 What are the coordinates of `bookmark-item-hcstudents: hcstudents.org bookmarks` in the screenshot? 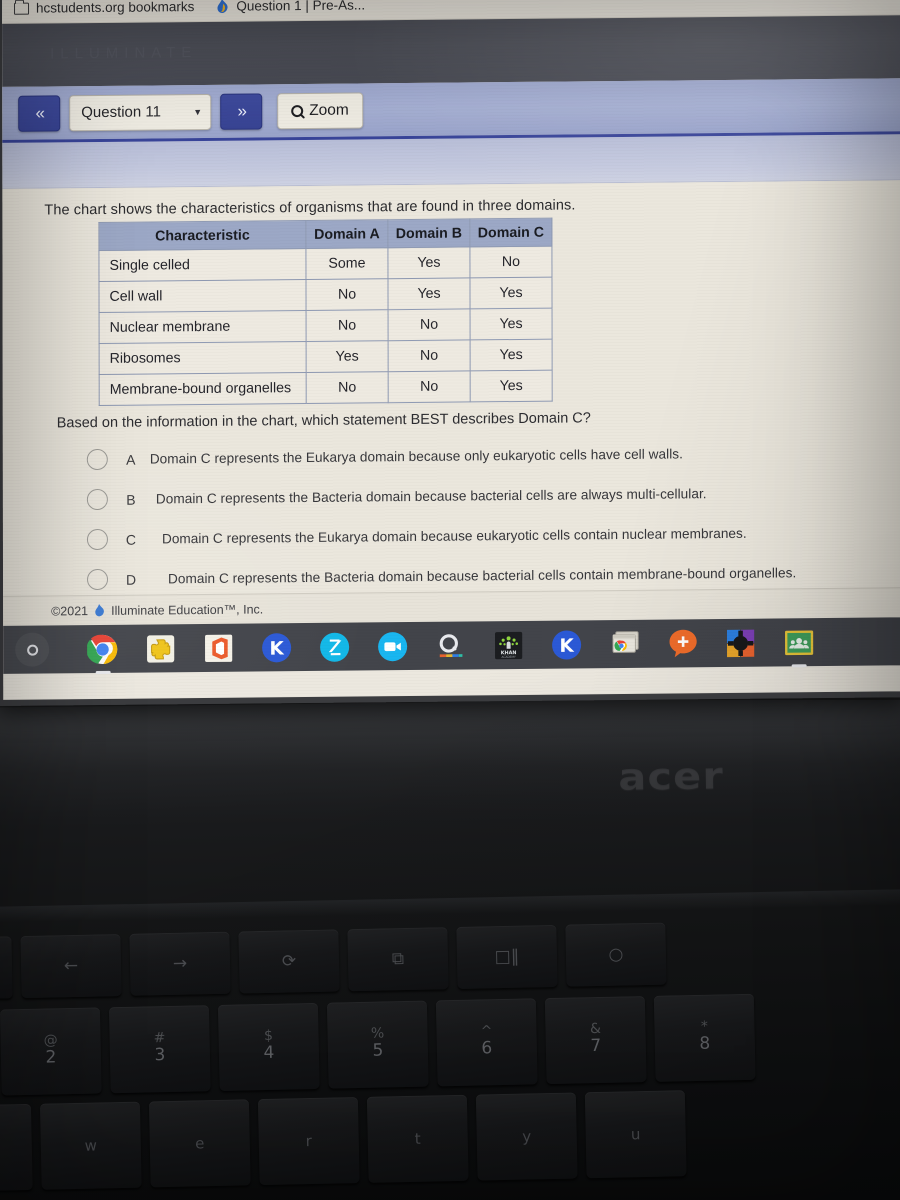 It's located at (109, 8).